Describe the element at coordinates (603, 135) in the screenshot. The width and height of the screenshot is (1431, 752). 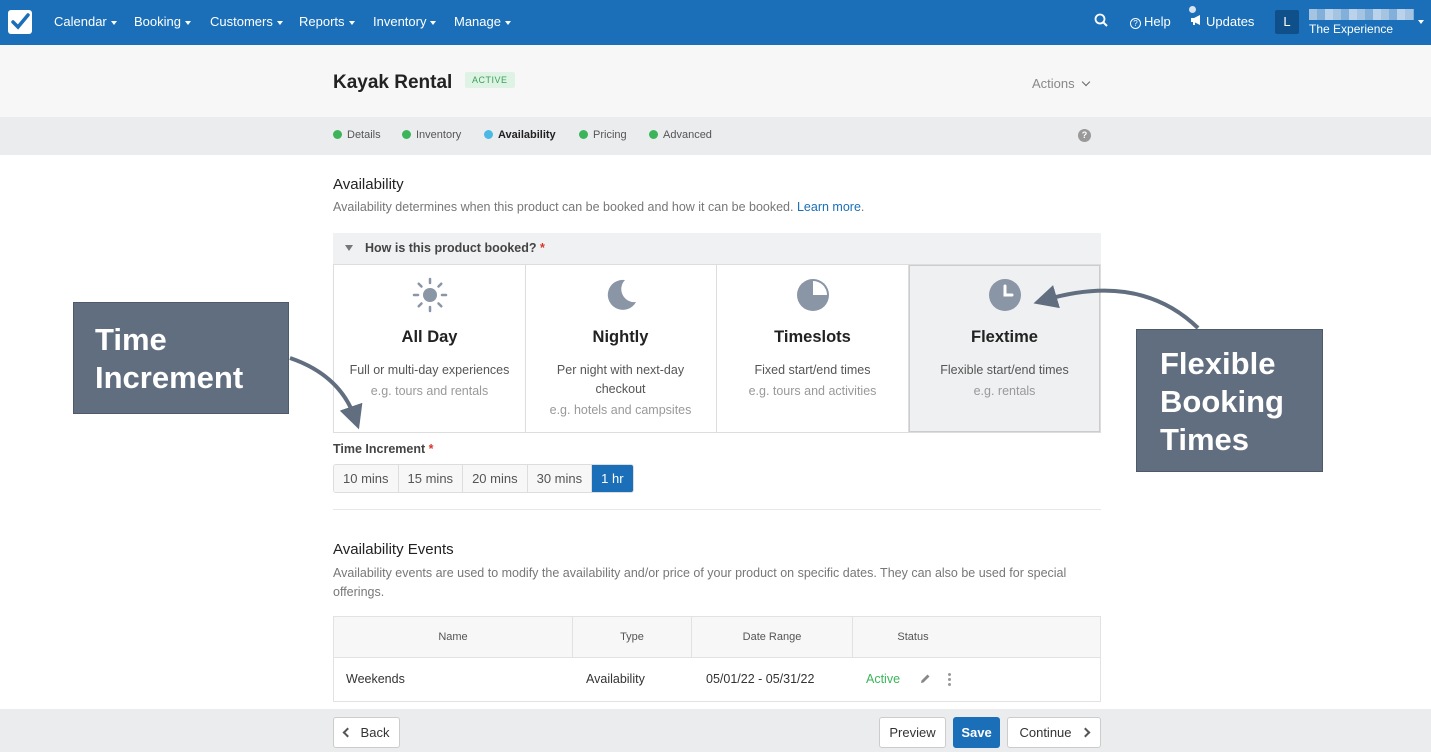
I see `step-pricing: Pricing` at that location.